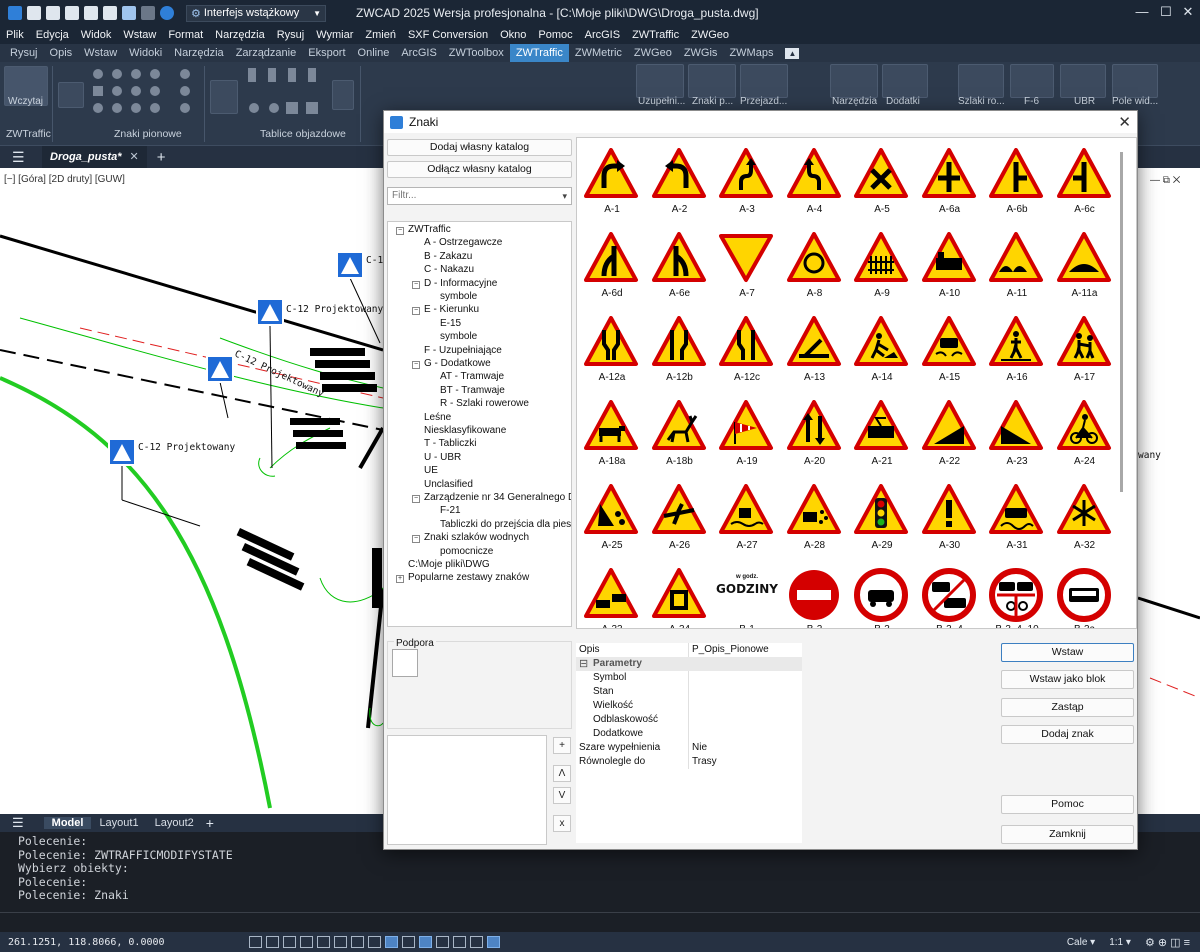 This screenshot has width=1200, height=952. I want to click on menu-item: Wymiar, so click(334, 35).